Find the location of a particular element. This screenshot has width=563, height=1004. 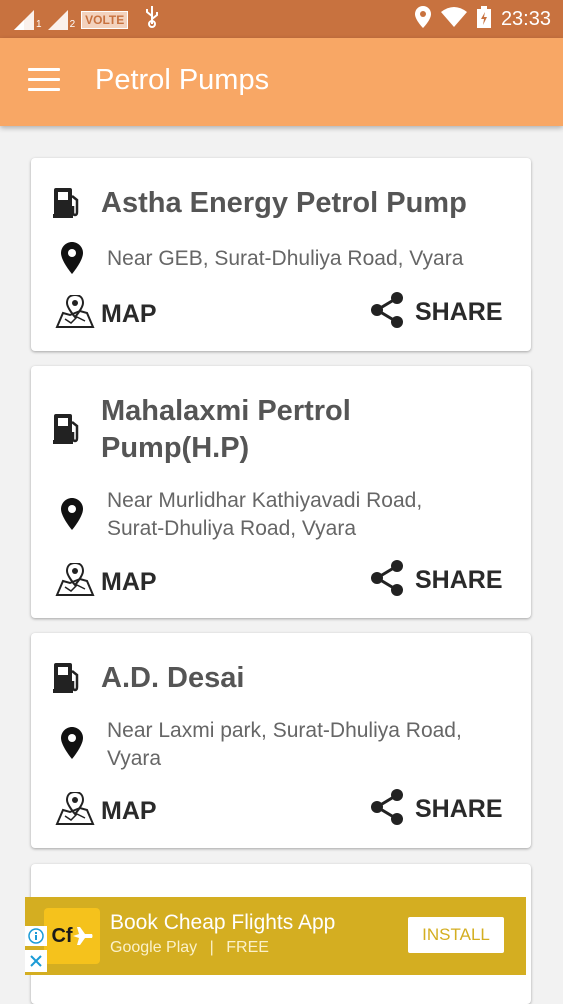

pump-address: Near GEB, Surat-Dhuliya Road, Vyara is located at coordinates (285, 258).